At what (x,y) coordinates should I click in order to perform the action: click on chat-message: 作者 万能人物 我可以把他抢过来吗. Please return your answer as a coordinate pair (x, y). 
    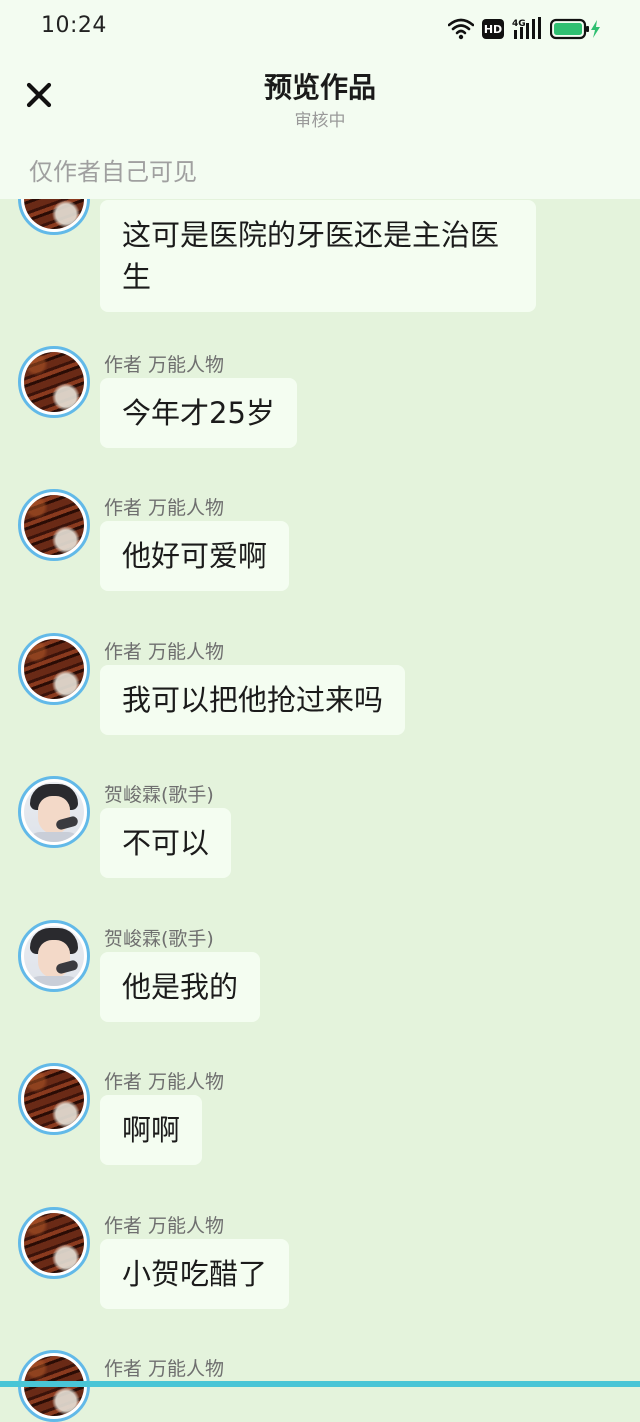
    Looking at the image, I should click on (320, 688).